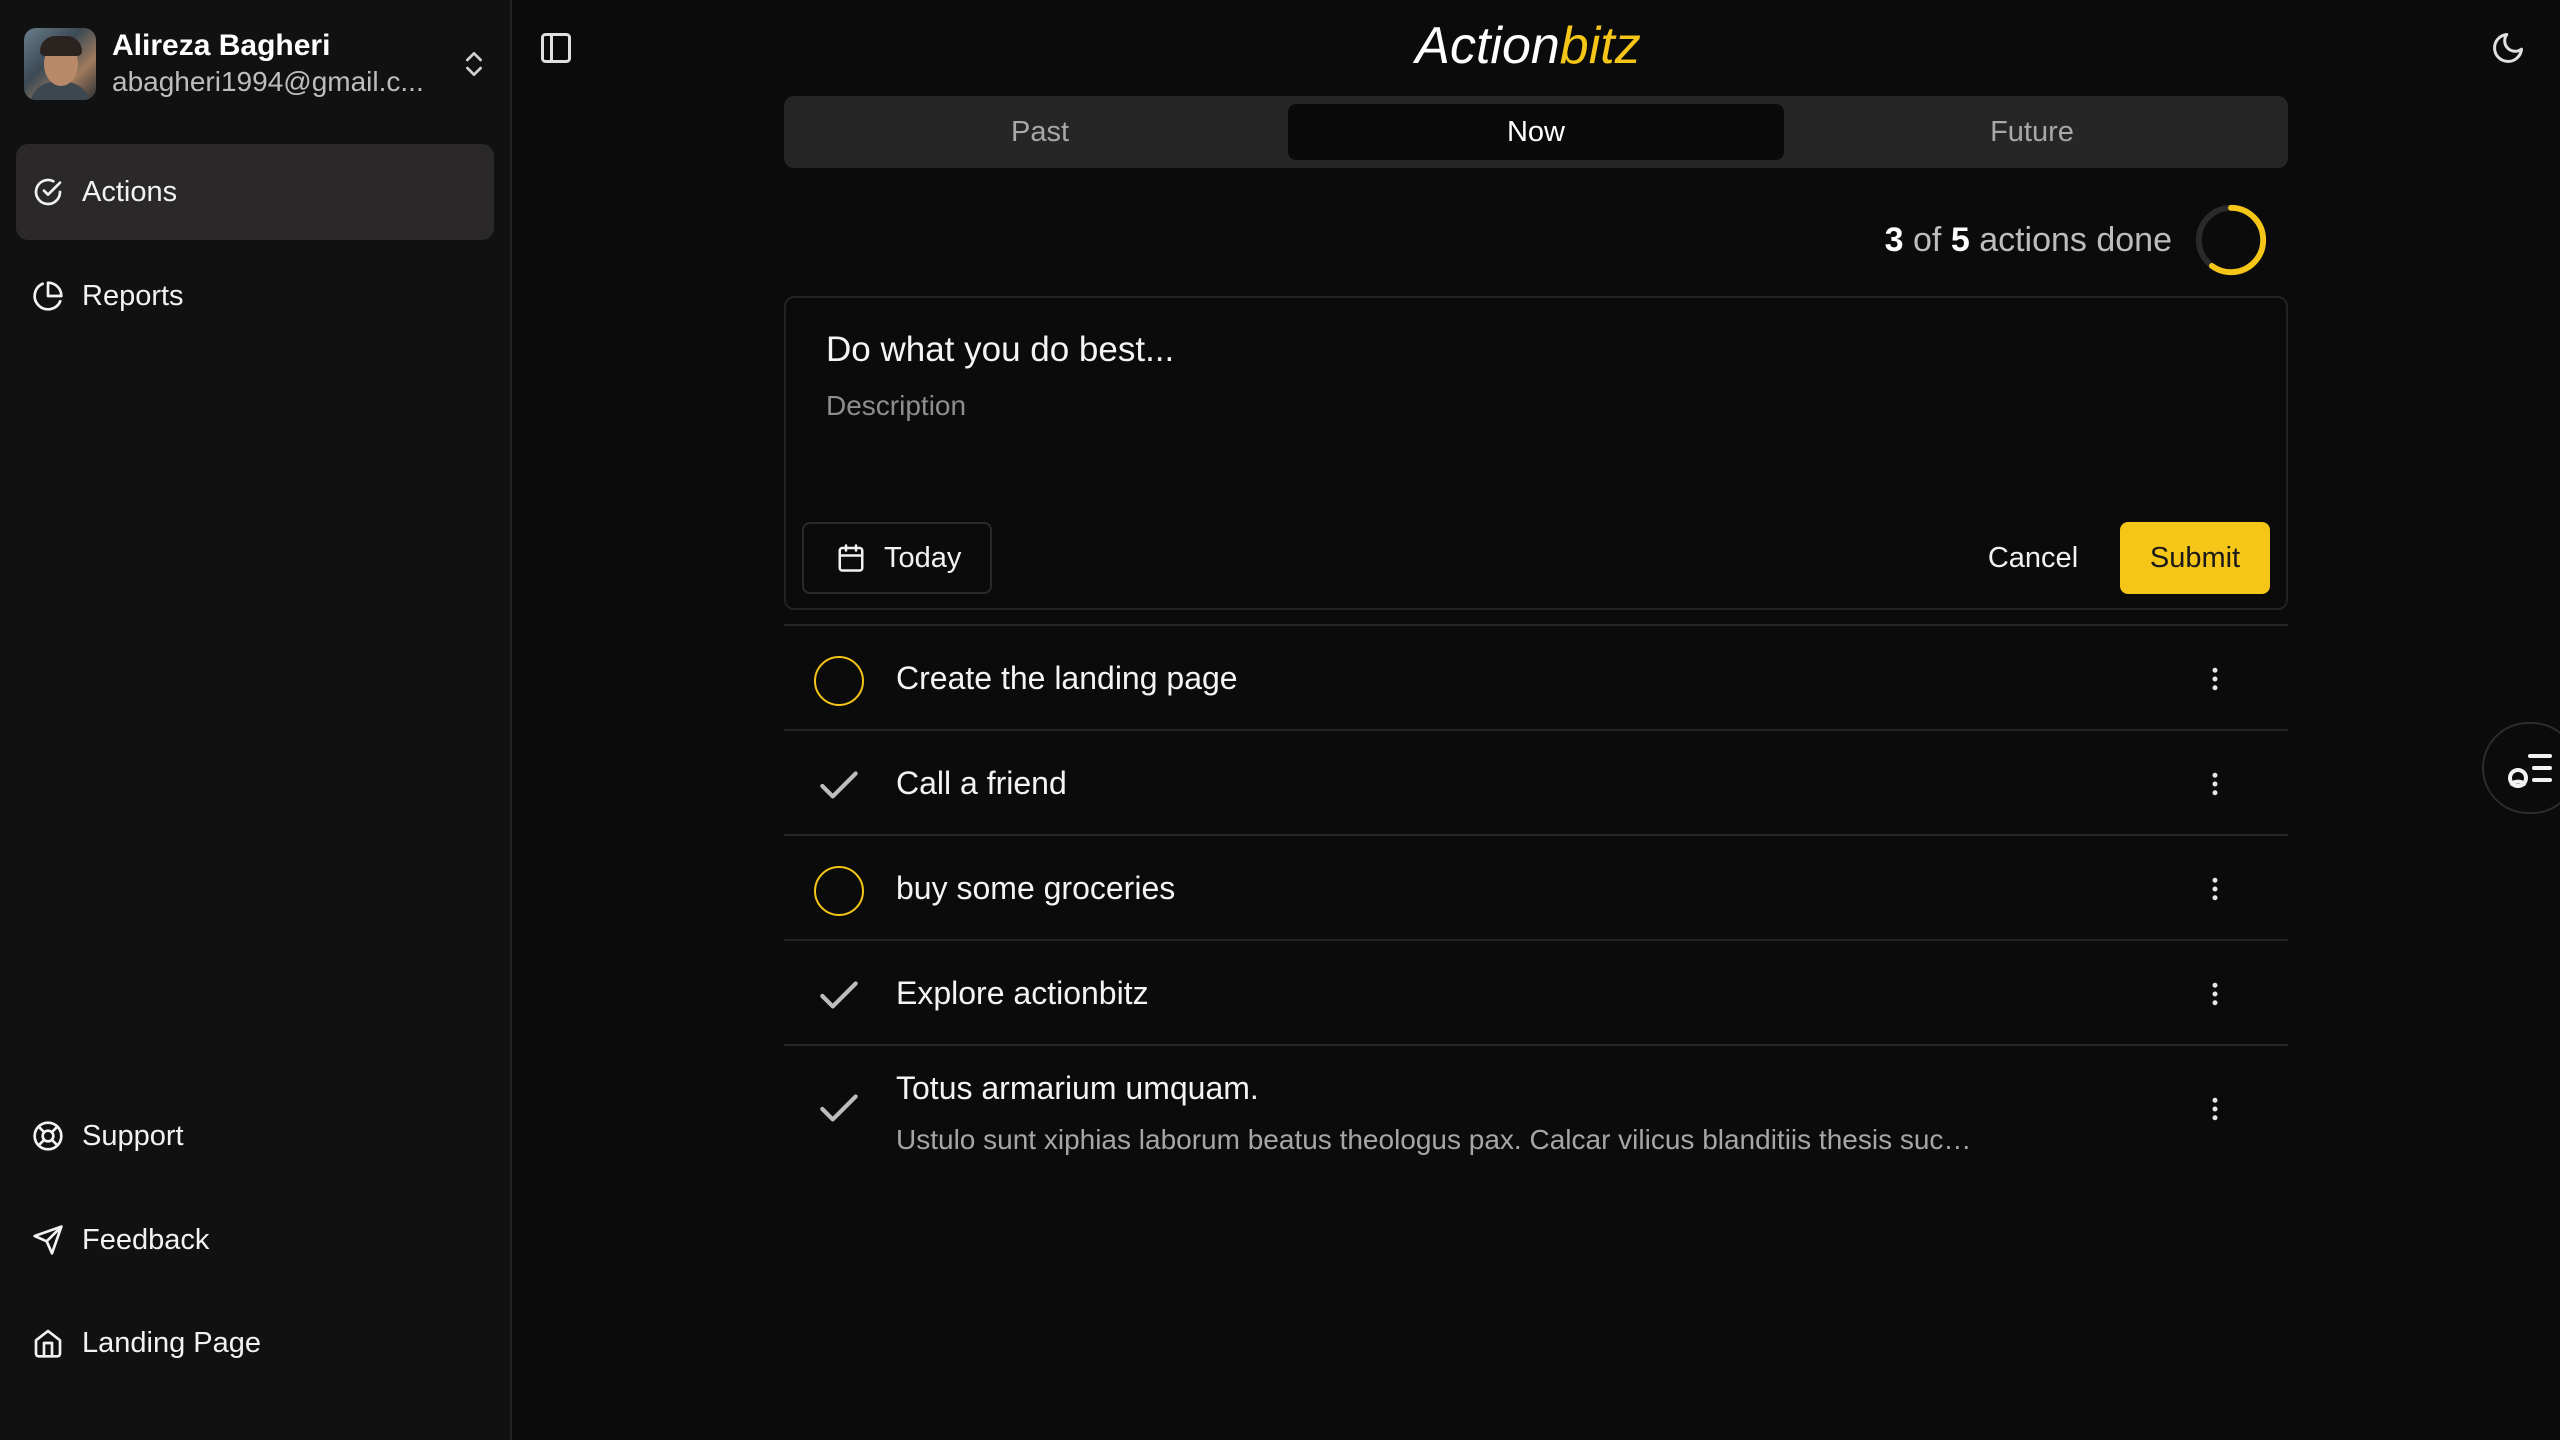  What do you see at coordinates (2032, 132) in the screenshot?
I see `tab-future: Future` at bounding box center [2032, 132].